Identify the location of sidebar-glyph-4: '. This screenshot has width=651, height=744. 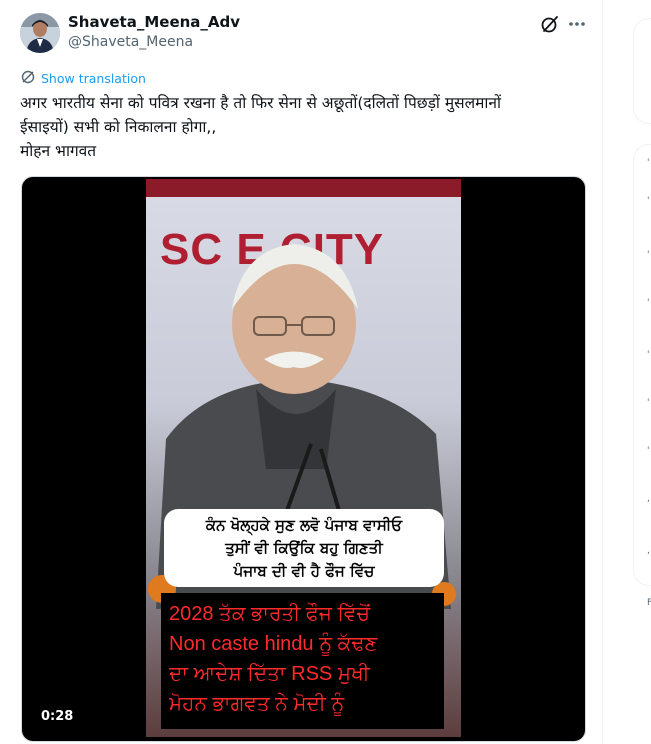
(648, 303).